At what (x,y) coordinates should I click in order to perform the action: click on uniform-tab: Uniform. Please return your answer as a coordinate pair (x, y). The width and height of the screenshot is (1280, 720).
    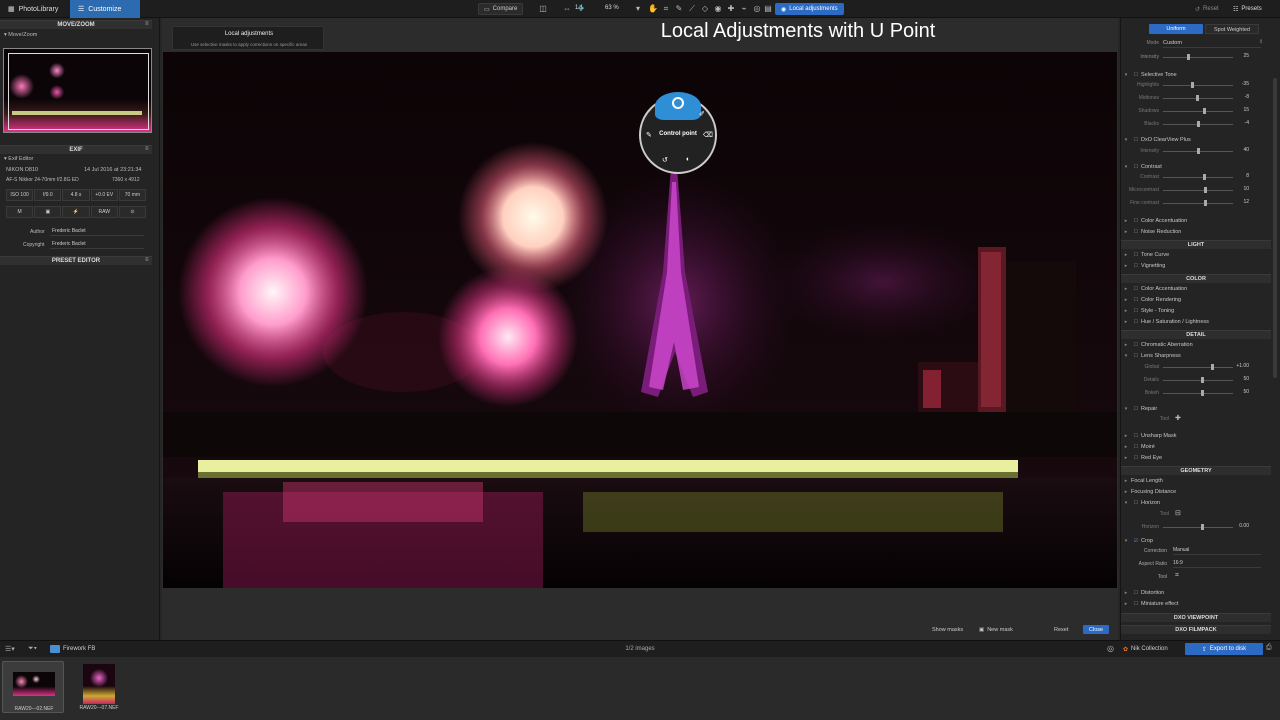
    Looking at the image, I should click on (1176, 29).